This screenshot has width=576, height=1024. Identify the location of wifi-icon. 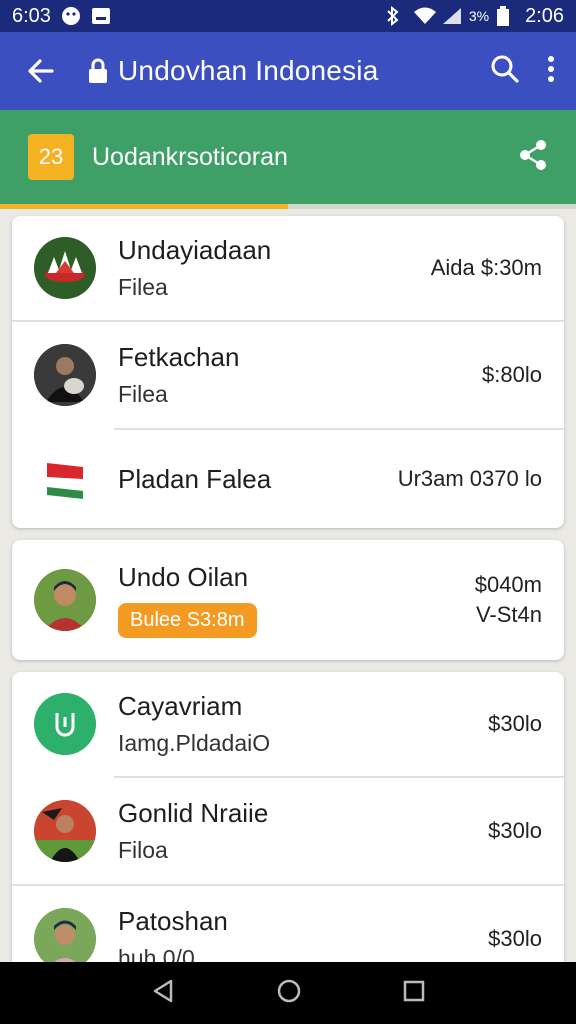
(424, 16).